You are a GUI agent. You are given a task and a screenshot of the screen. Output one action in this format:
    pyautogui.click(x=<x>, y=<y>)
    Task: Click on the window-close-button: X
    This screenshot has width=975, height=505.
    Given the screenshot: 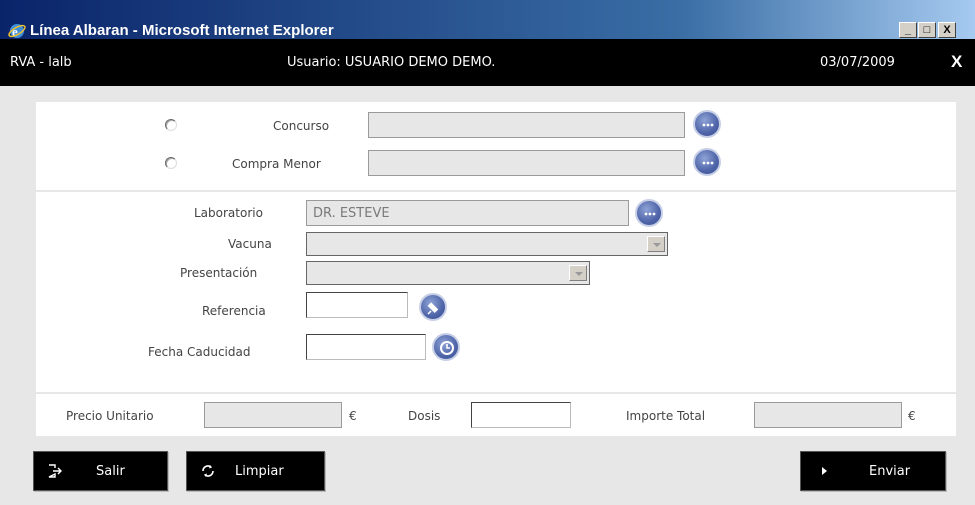 What is the action you would take?
    pyautogui.click(x=947, y=30)
    